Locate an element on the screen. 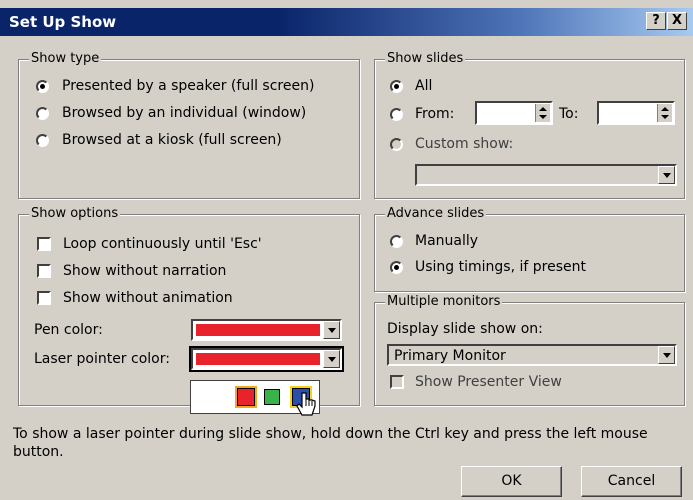 This screenshot has height=500, width=693. pen-color-swatch is located at coordinates (258, 330).